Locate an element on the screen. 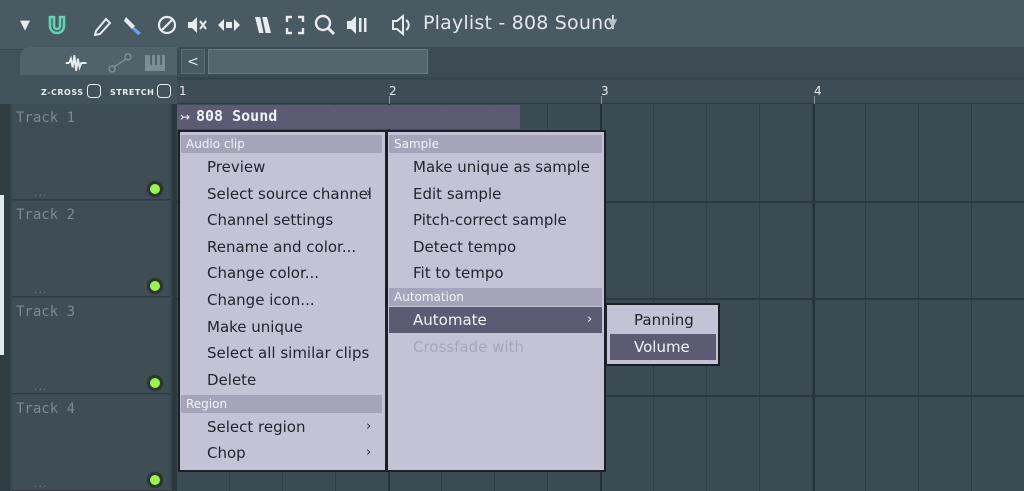  menu-item-make-unique-as-sample: Make unique as sample is located at coordinates (501, 167).